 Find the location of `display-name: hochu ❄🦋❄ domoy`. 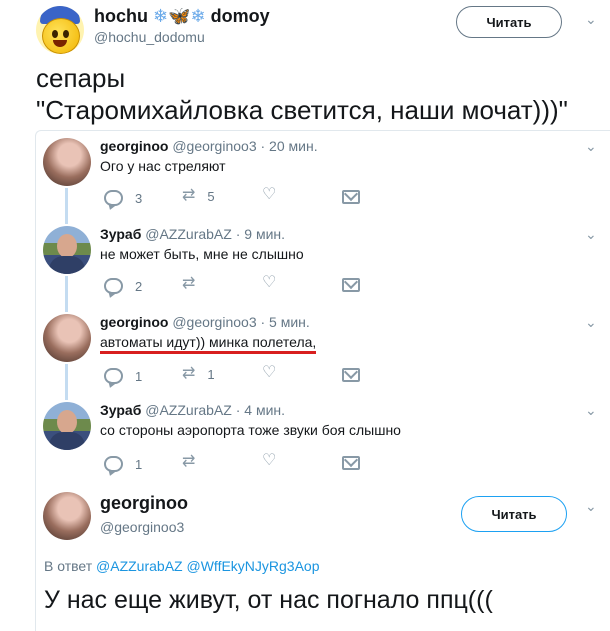

display-name: hochu ❄🦋❄ domoy is located at coordinates (182, 16).